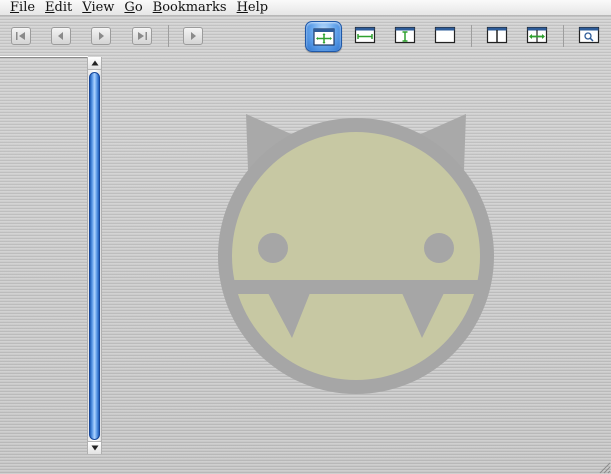  I want to click on fit-width-icon, so click(365, 35).